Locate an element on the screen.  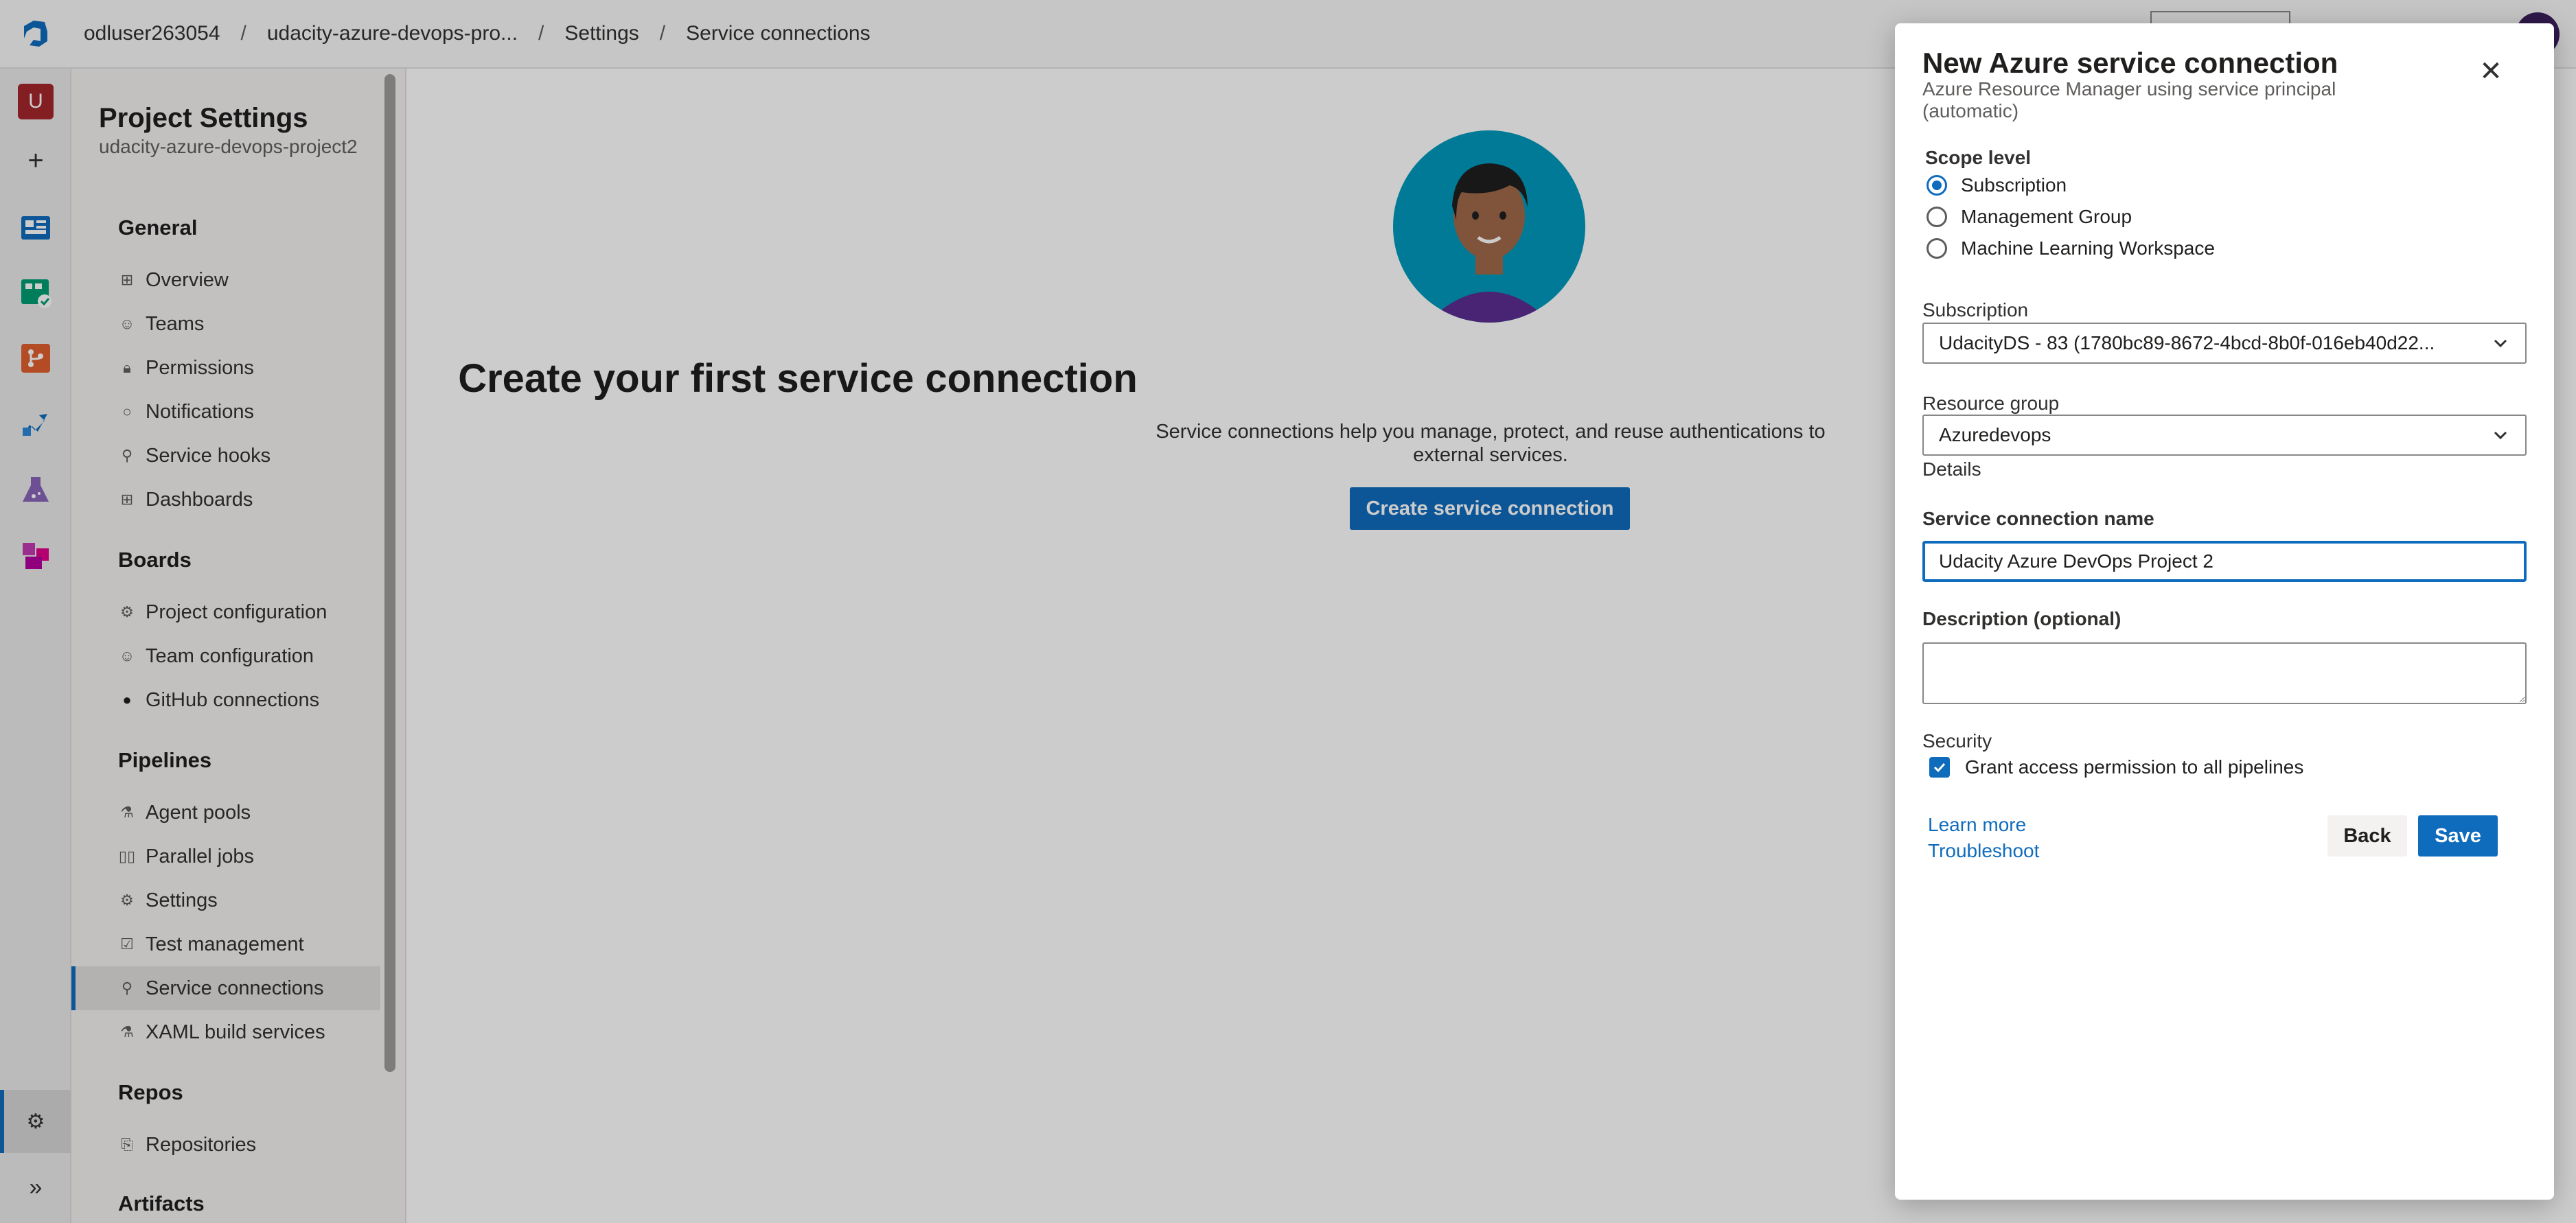
description-label: Description (optional) is located at coordinates (2021, 618).